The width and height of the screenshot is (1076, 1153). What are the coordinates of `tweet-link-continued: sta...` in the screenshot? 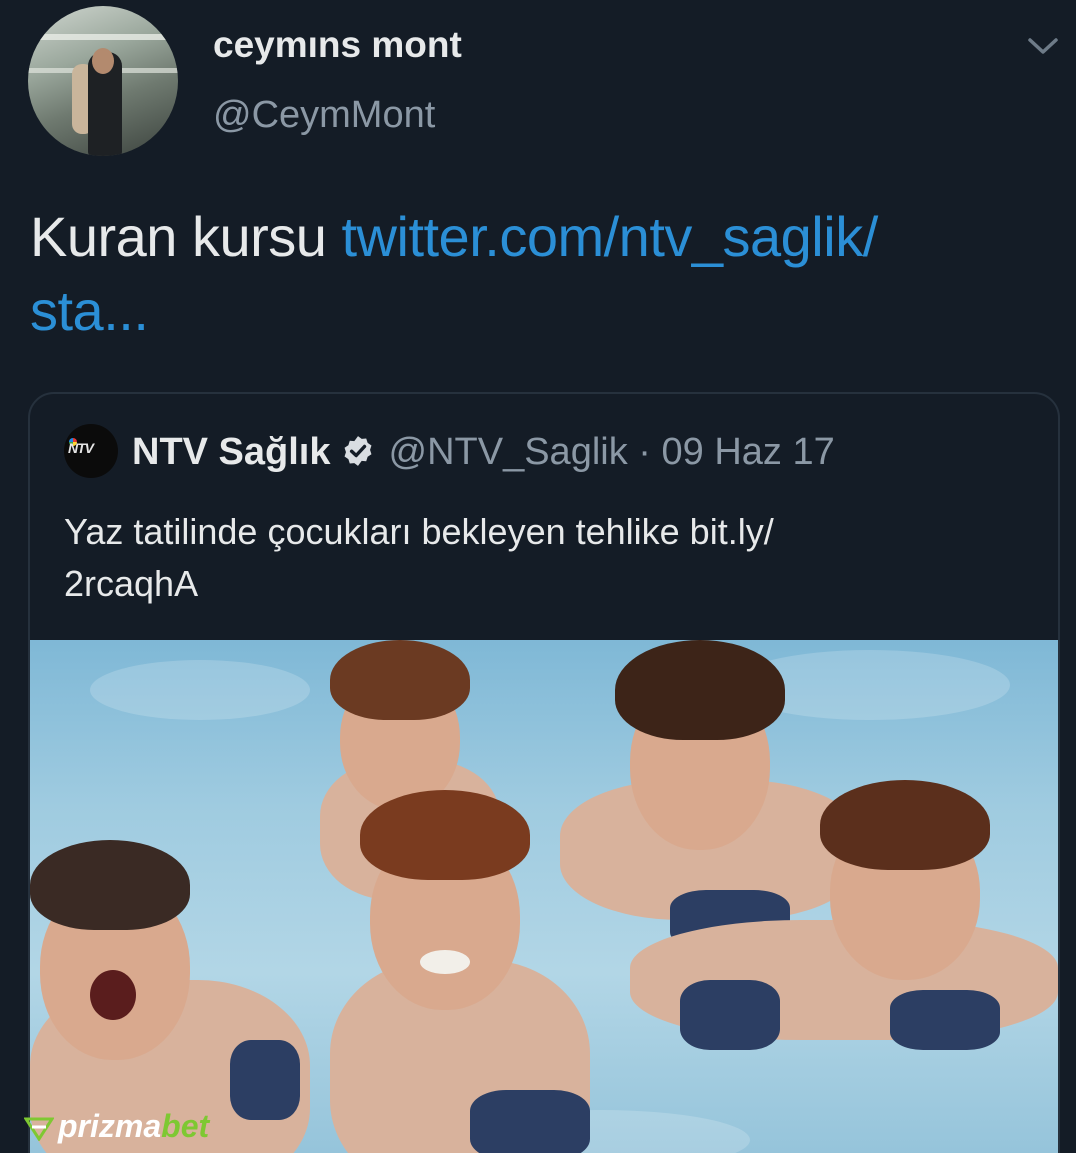 It's located at (89, 310).